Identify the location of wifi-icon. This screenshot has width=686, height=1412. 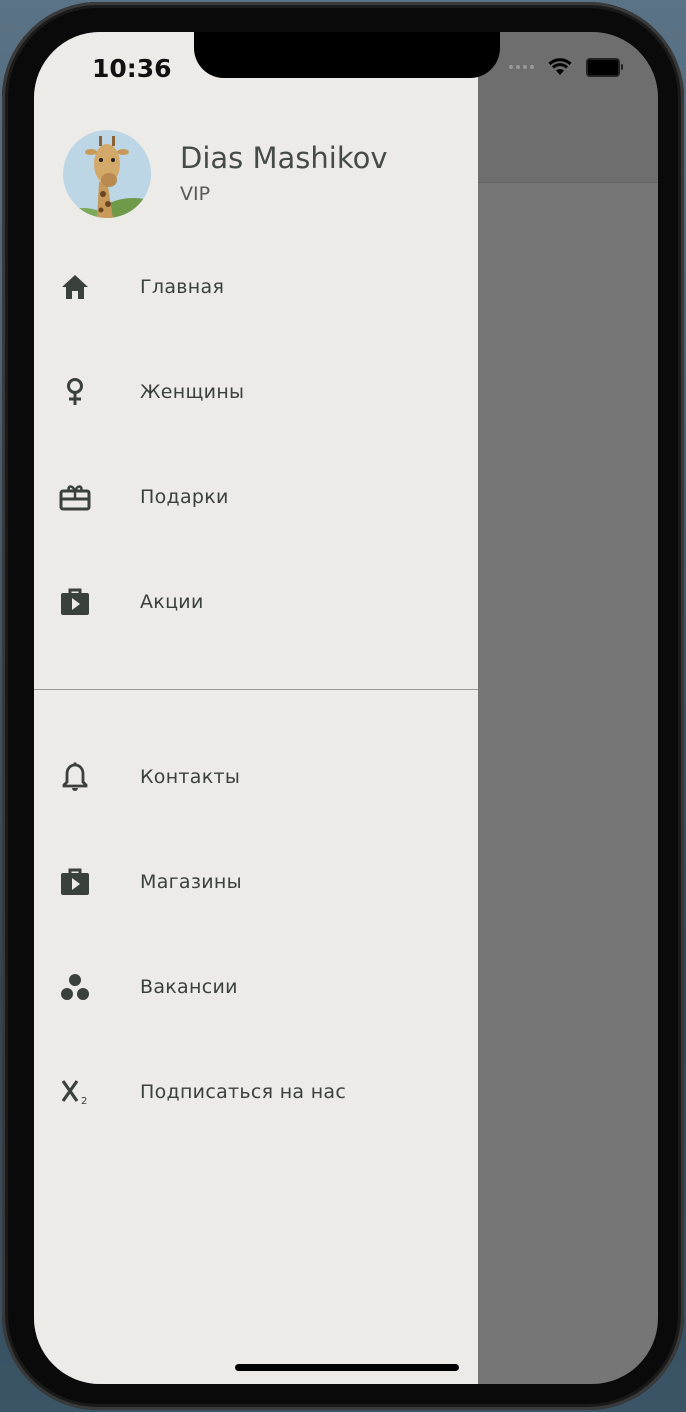
(560, 66).